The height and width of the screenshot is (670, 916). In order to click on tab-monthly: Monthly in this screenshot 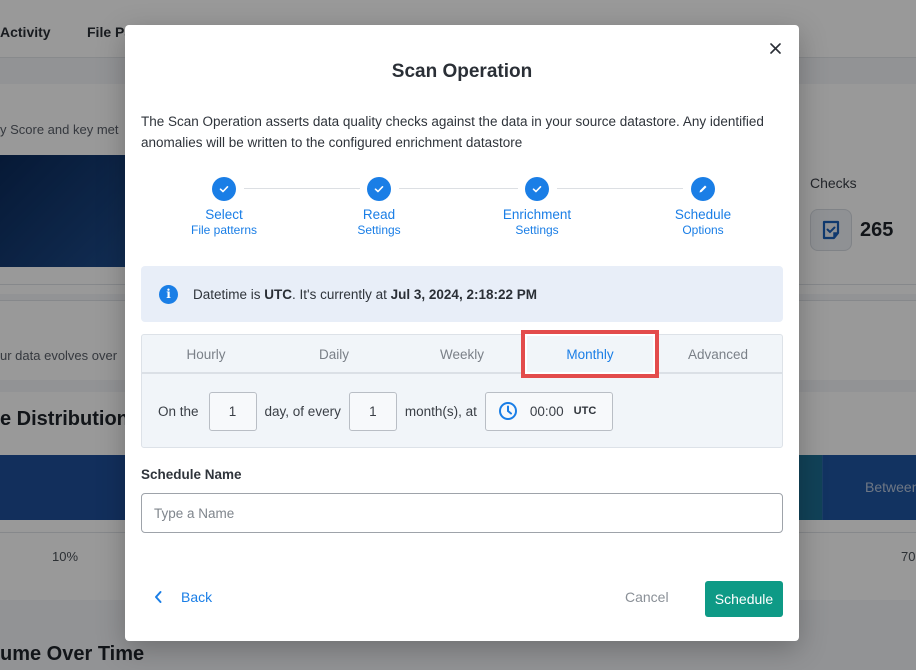, I will do `click(590, 354)`.